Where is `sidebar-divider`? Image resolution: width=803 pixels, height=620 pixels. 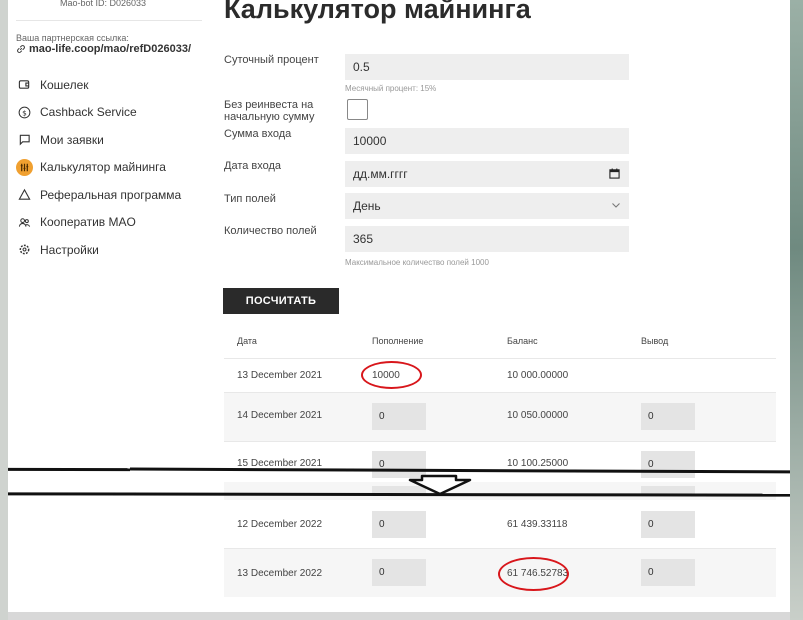 sidebar-divider is located at coordinates (109, 20).